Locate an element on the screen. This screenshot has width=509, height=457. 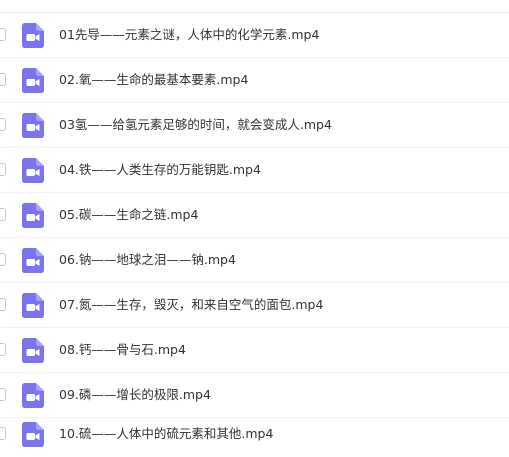
file-name: 06.钠——地球之泪——钠.mp4 is located at coordinates (147, 260).